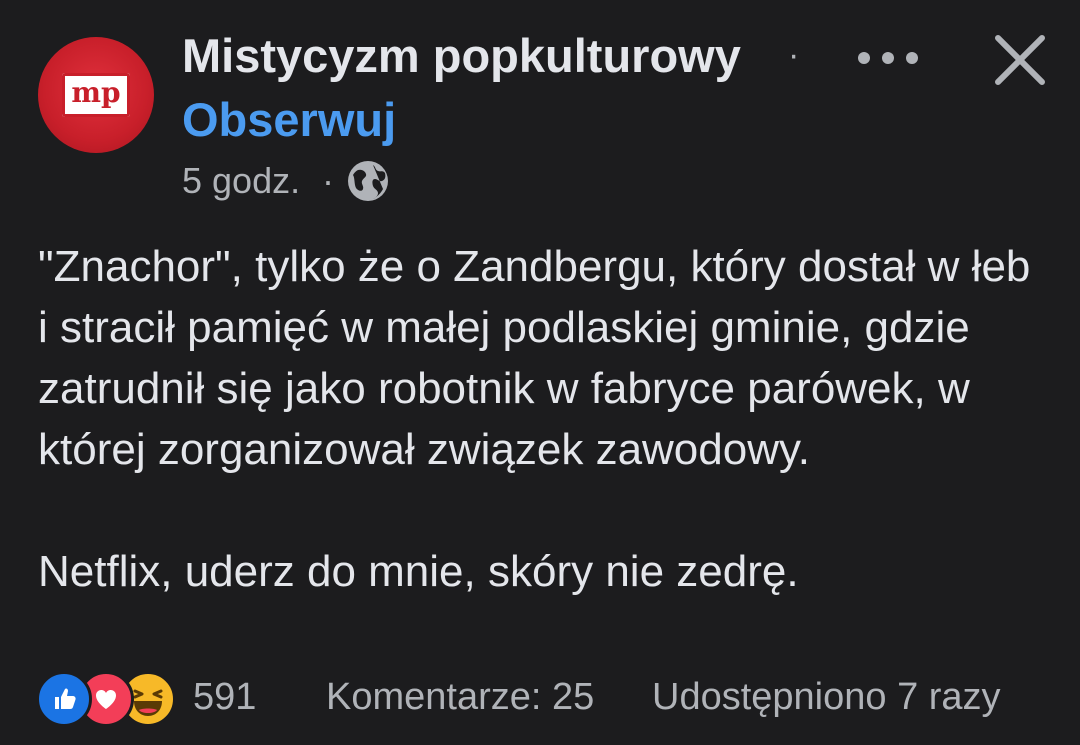 The width and height of the screenshot is (1080, 745). I want to click on page-avatar: mp, so click(96, 95).